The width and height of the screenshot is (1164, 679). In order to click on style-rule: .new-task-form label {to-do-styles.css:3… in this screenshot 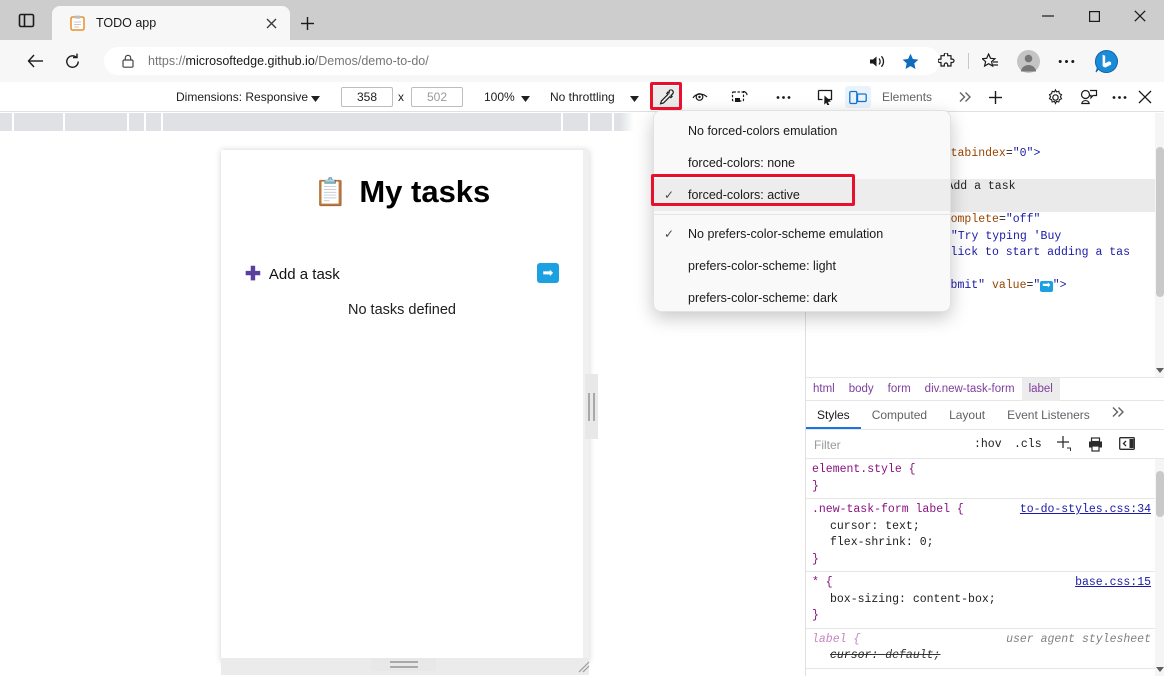, I will do `click(985, 535)`.